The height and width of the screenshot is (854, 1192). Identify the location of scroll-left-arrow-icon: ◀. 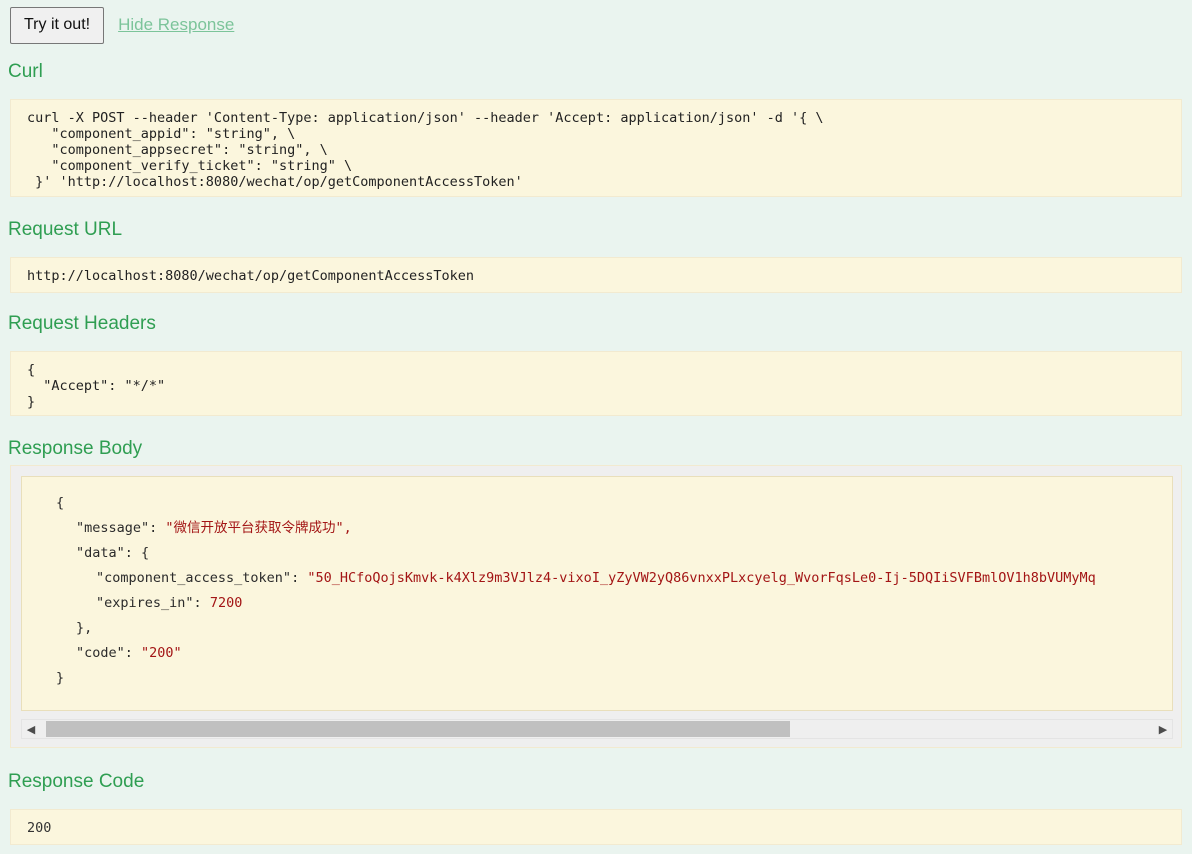
(31, 729).